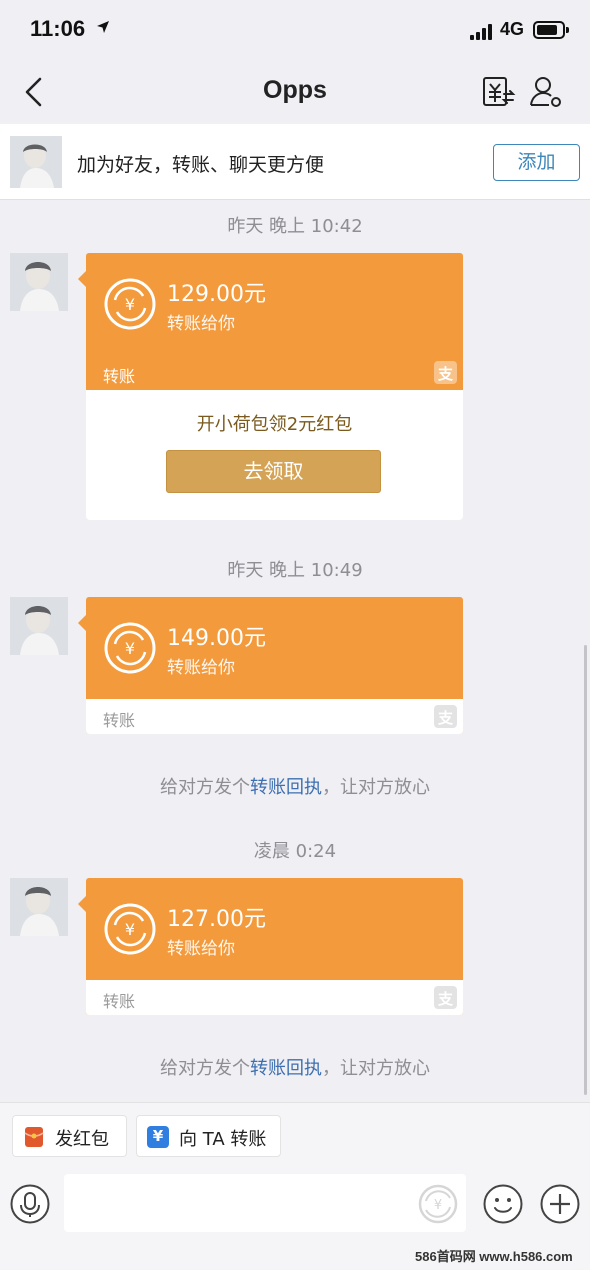 This screenshot has width=590, height=1270. Describe the element at coordinates (216, 919) in the screenshot. I see `transfer-amount: 127.00元` at that location.